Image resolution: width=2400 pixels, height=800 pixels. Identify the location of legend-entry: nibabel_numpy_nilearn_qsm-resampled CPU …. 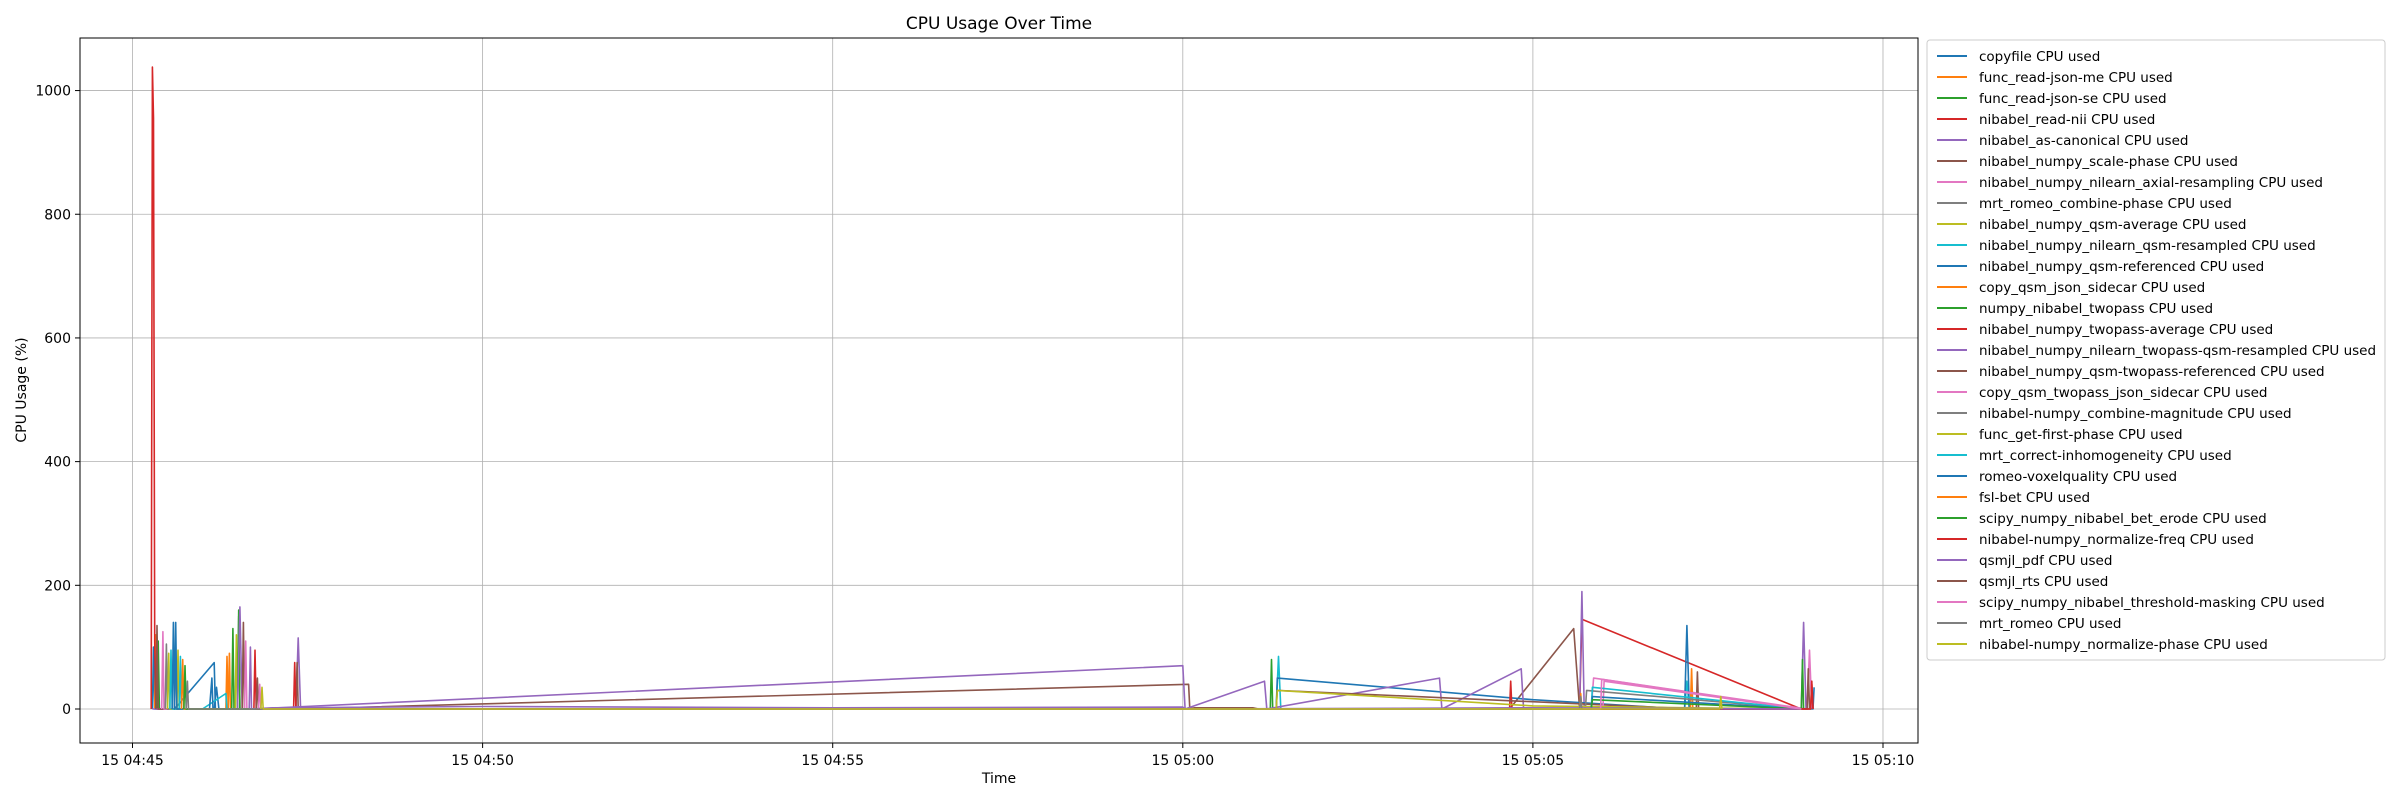
(2147, 246).